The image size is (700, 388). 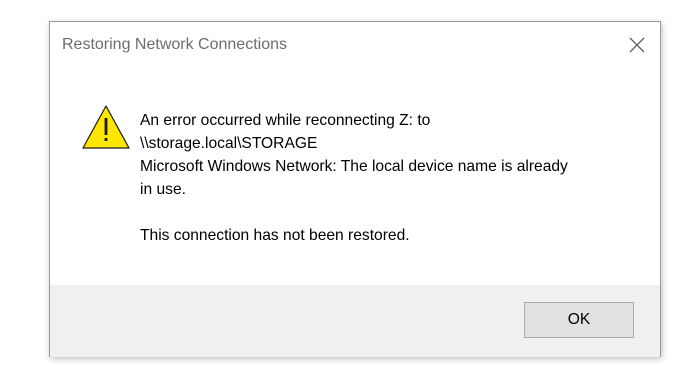 I want to click on message-line: in use., so click(x=163, y=189).